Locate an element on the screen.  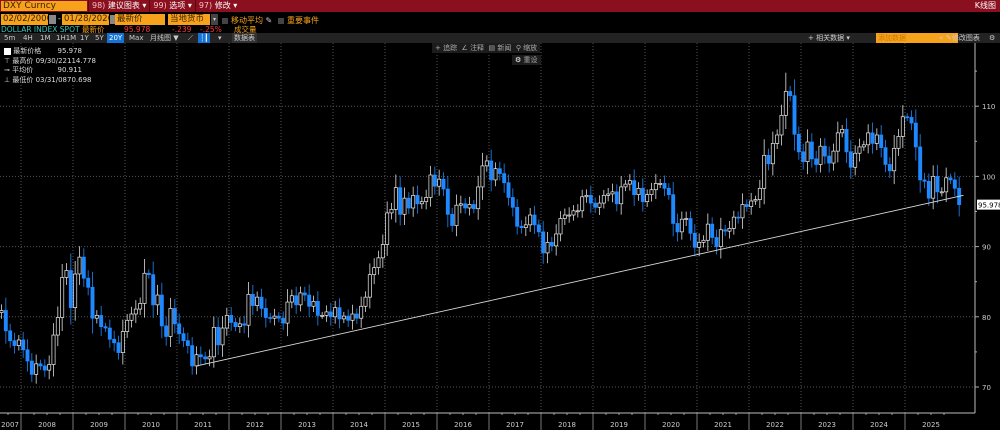
annotate-button: ∠ 注释 is located at coordinates (473, 48).